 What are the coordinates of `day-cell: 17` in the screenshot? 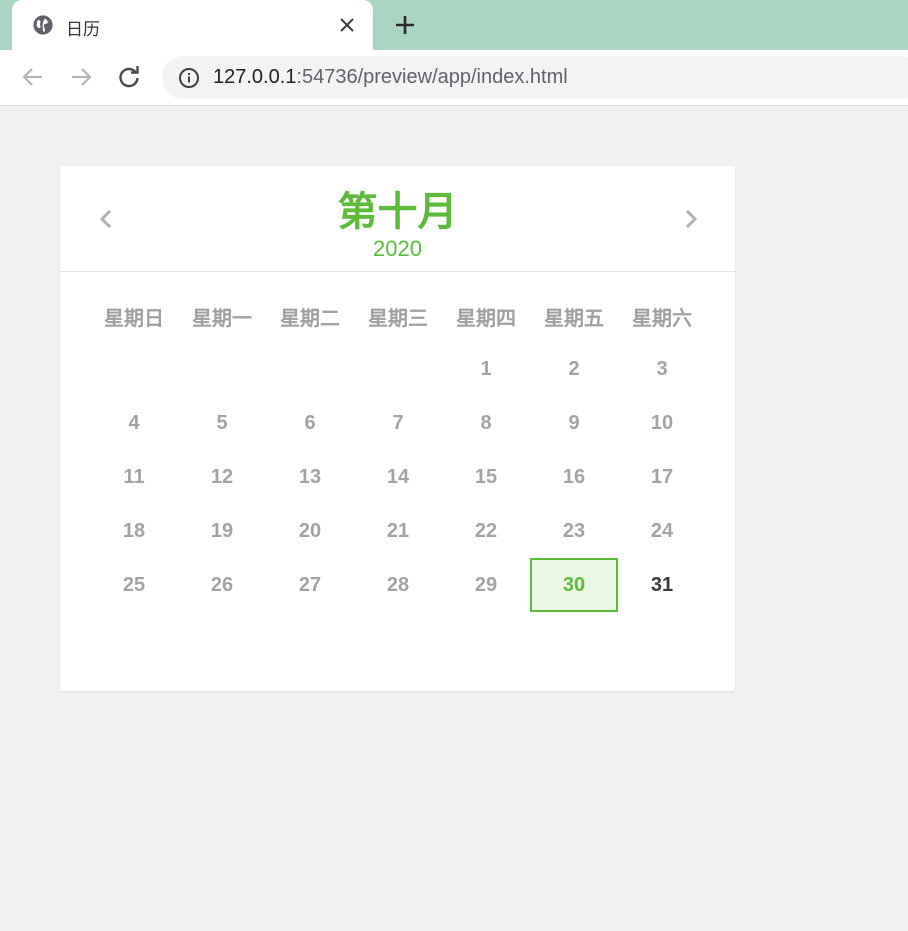 It's located at (662, 477).